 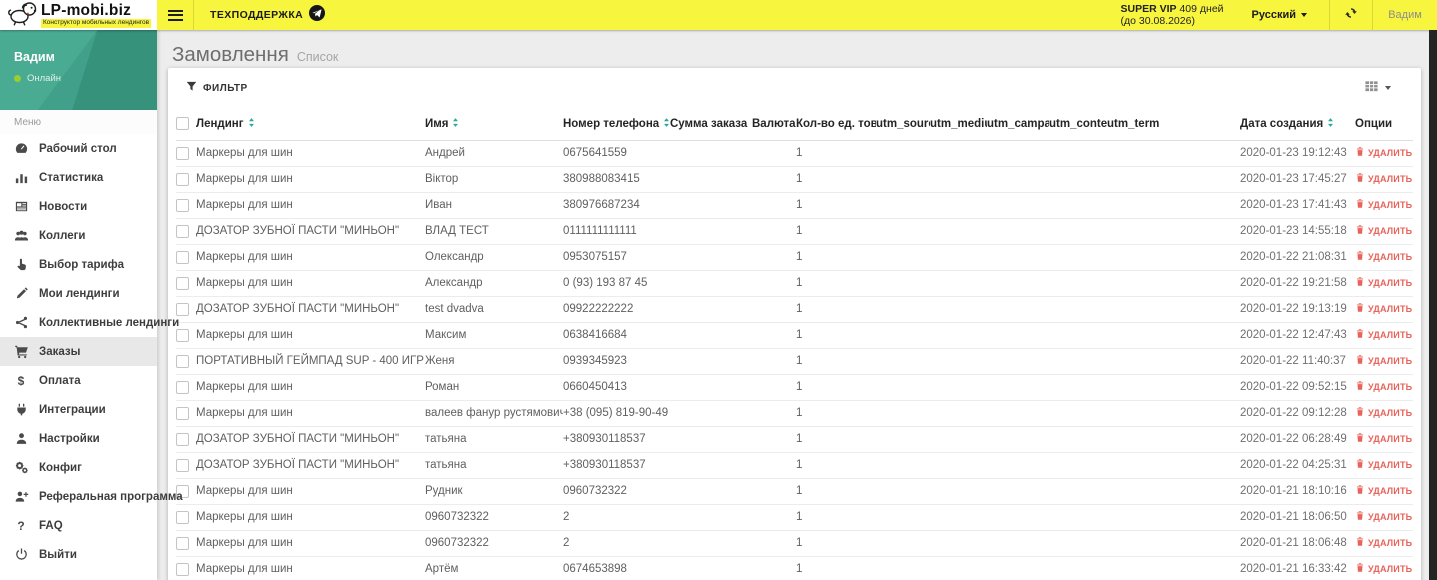 What do you see at coordinates (1297, 205) in the screenshot?
I see `cell-created: 2020-01-23 17:41:43` at bounding box center [1297, 205].